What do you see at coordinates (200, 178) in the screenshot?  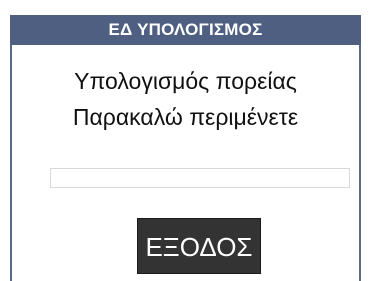 I see `progress-bar` at bounding box center [200, 178].